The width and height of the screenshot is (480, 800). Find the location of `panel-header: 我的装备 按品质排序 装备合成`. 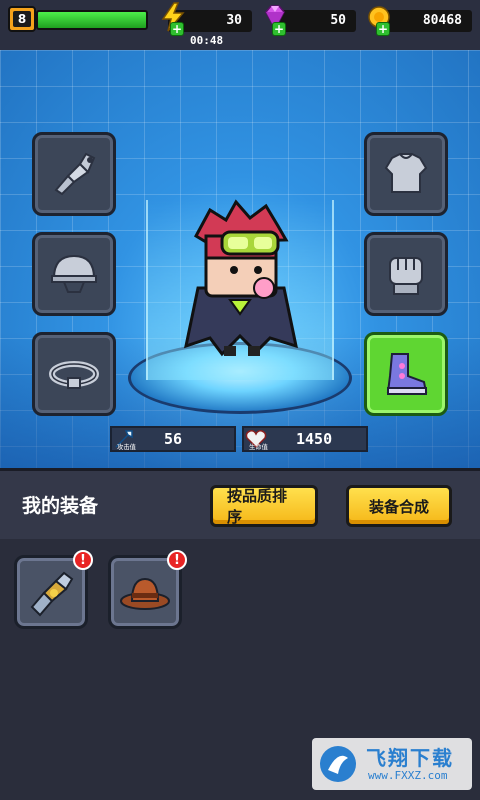

panel-header: 我的装备 按品质排序 装备合成 is located at coordinates (240, 505).